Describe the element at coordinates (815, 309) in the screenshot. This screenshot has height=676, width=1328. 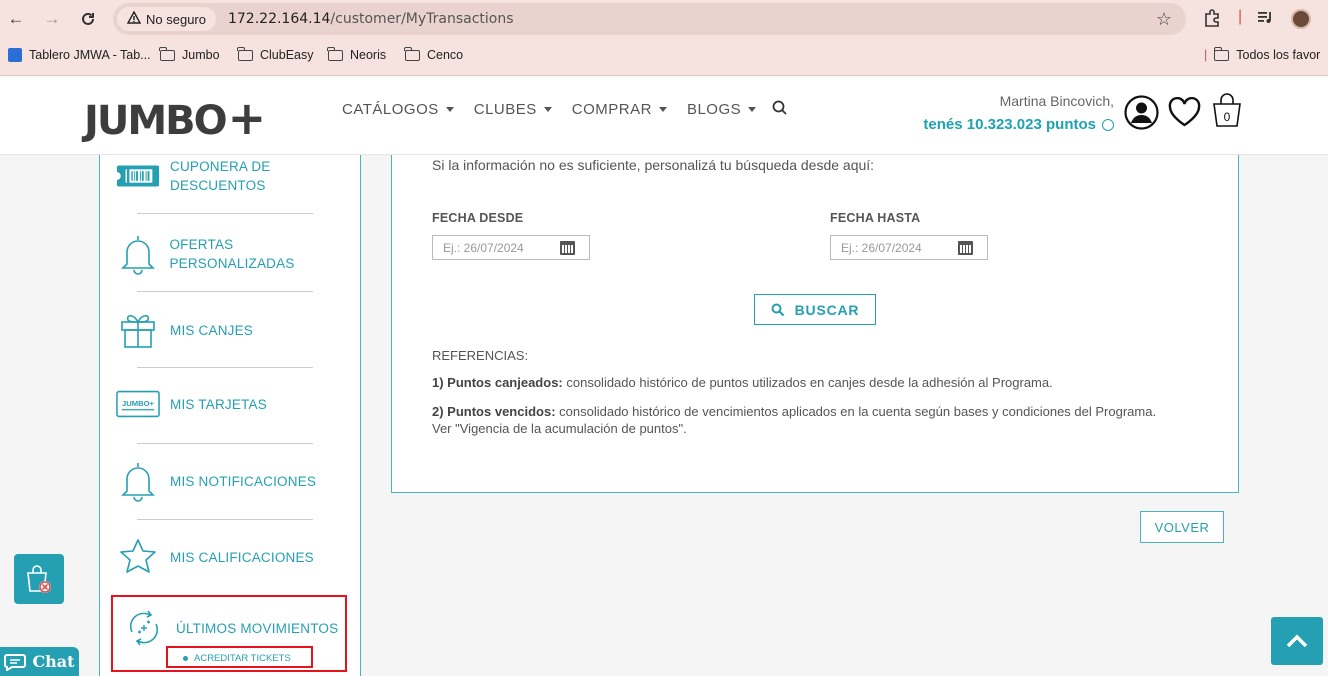
I see `search-button: BUSCAR` at that location.